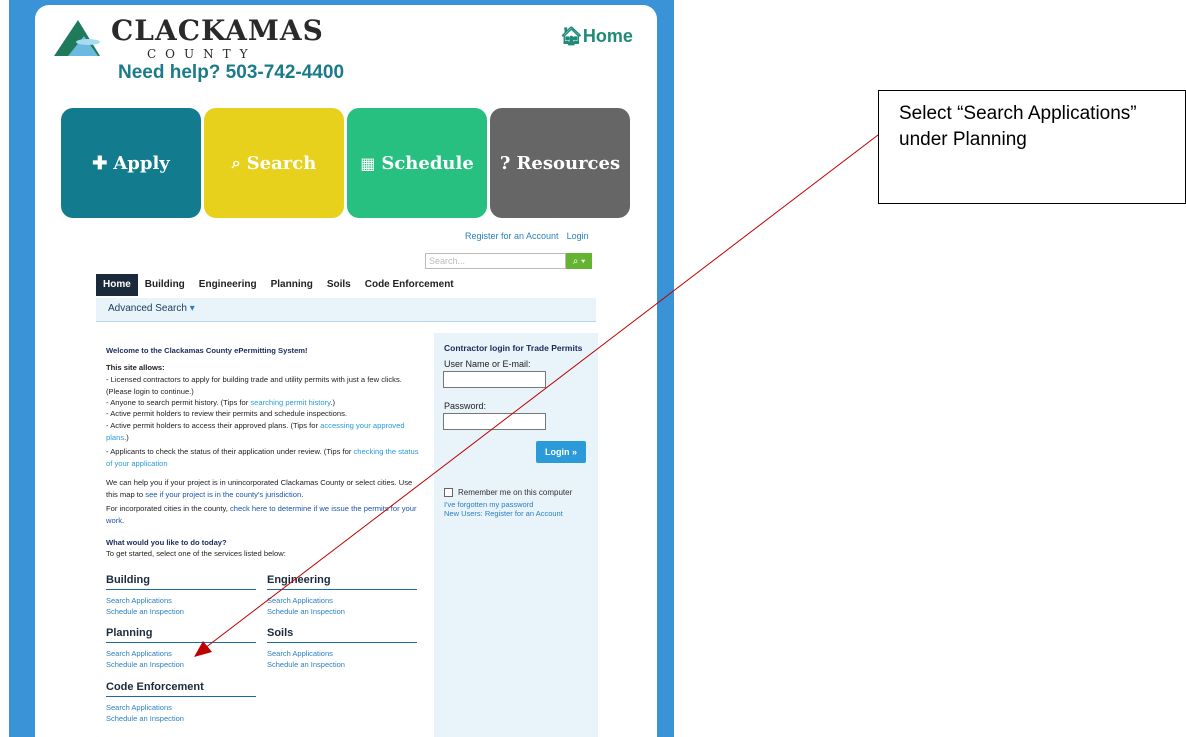  What do you see at coordinates (181, 600) in the screenshot?
I see `building-search-applications-link: Search Applications` at bounding box center [181, 600].